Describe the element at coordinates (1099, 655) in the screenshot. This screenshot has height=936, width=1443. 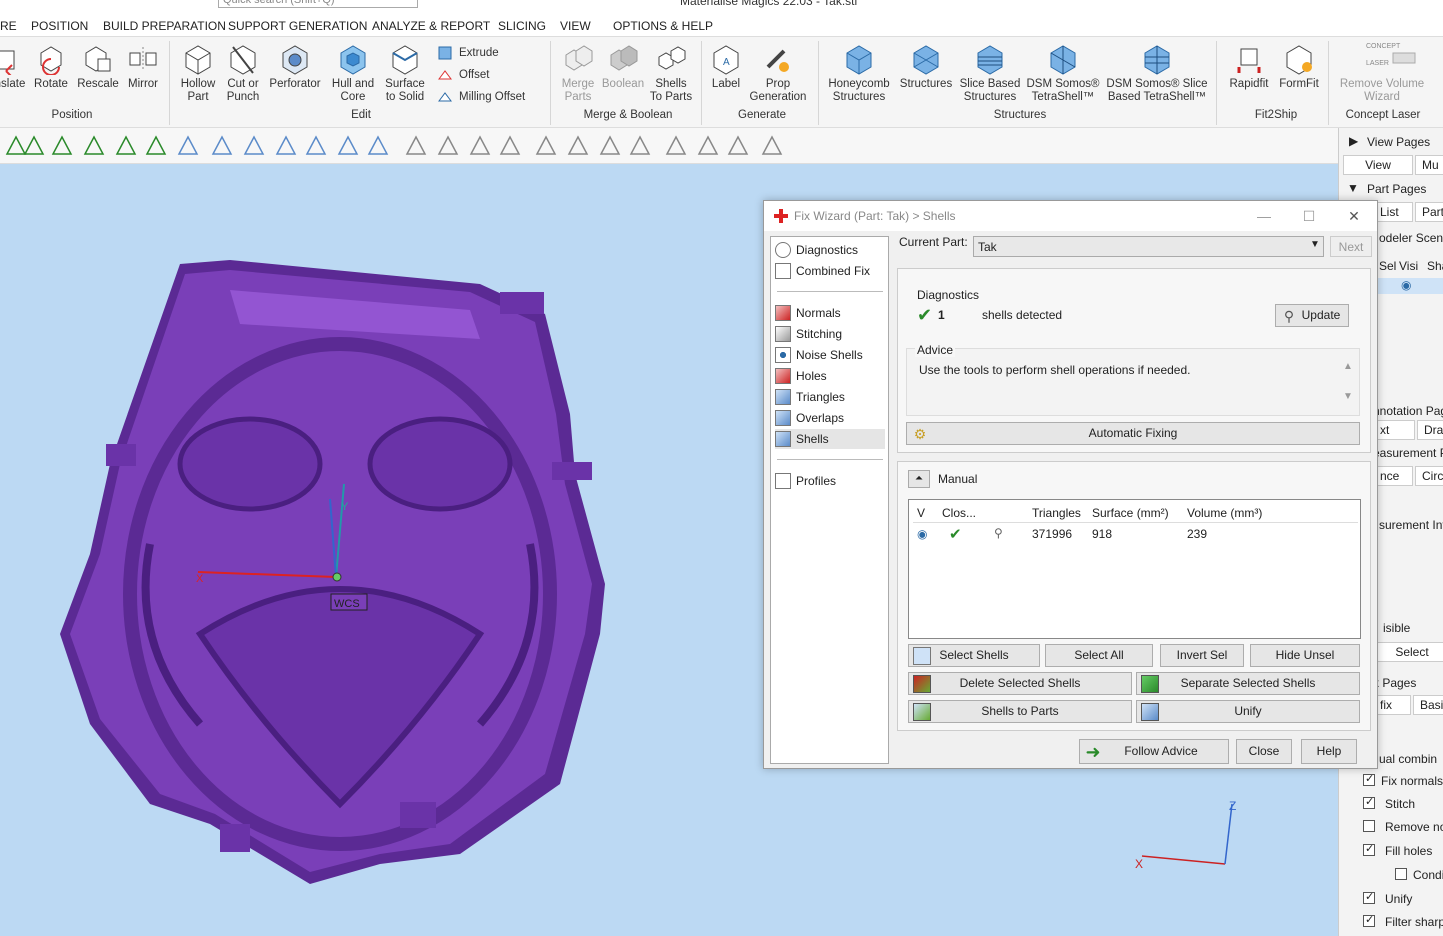
I see `select-all-button: Select All` at that location.